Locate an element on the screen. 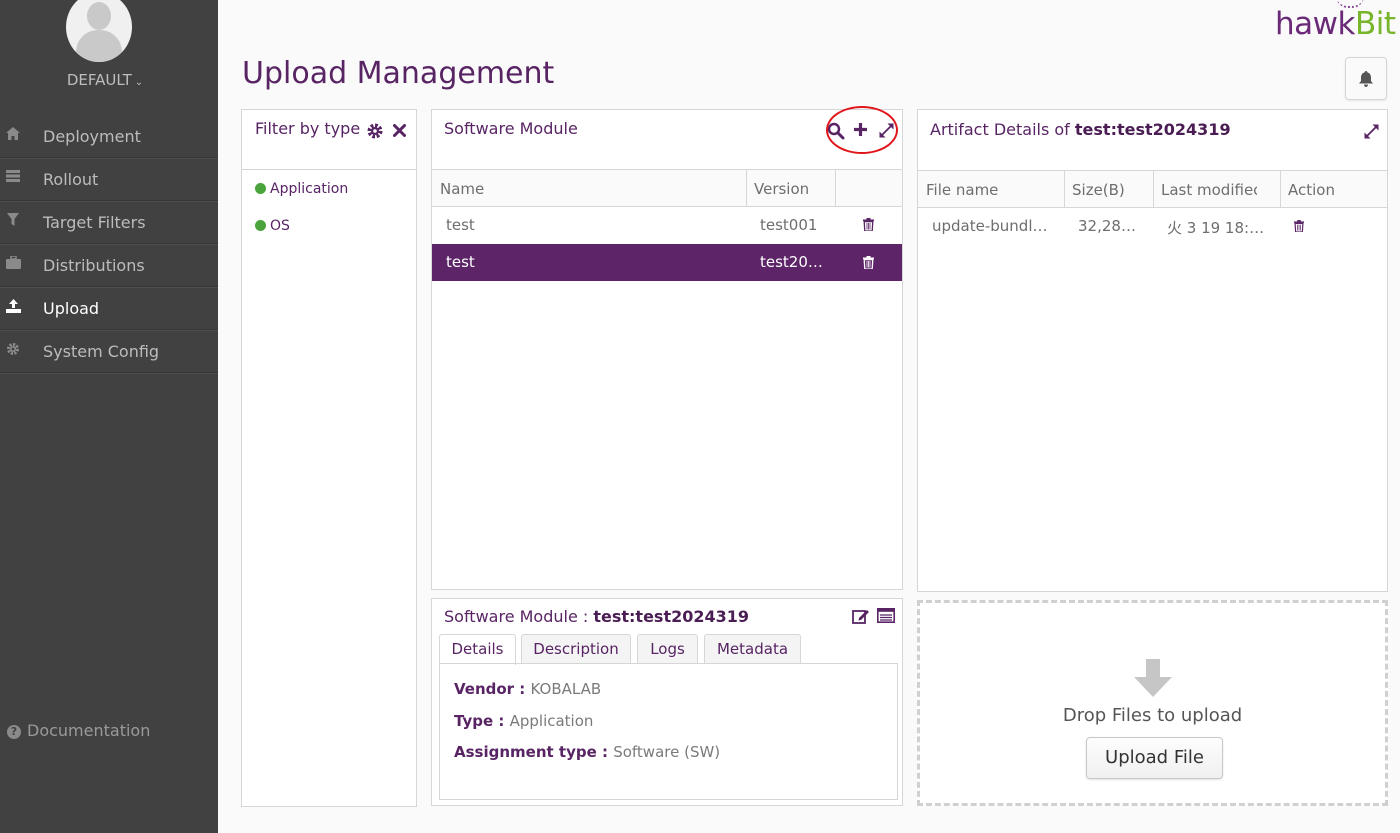 The image size is (1400, 833). column-header-file-name: File name is located at coordinates (962, 190).